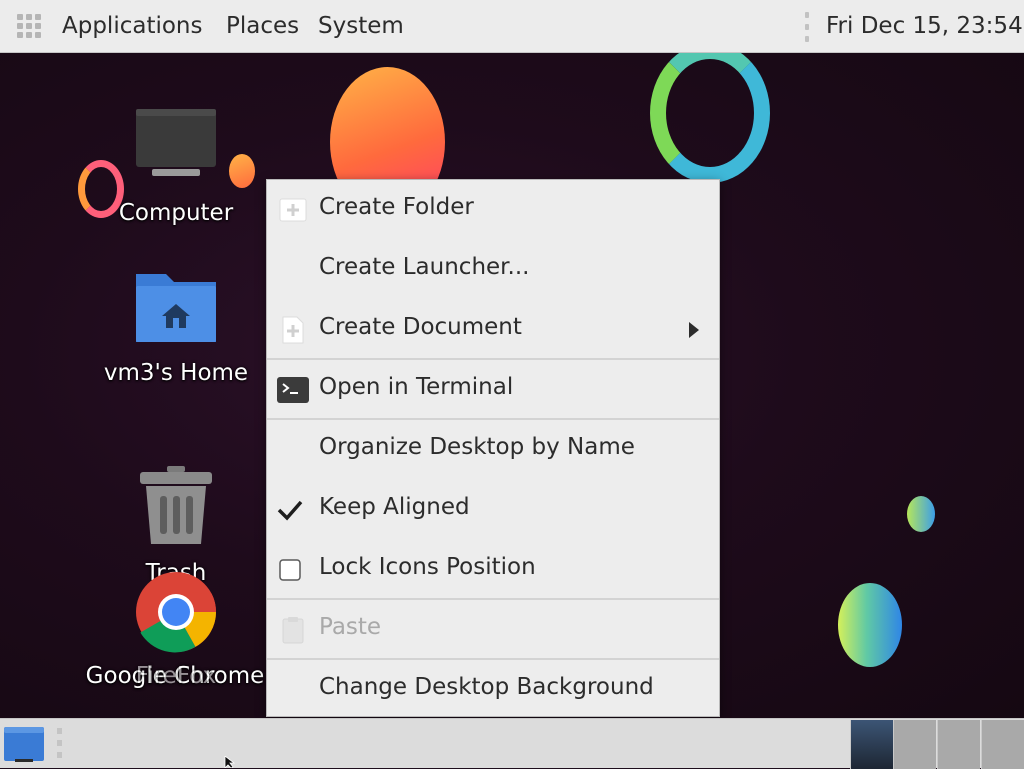 This screenshot has height=769, width=1024. Describe the element at coordinates (493, 210) in the screenshot. I see `menu-item-create-folder: Create Folder` at that location.